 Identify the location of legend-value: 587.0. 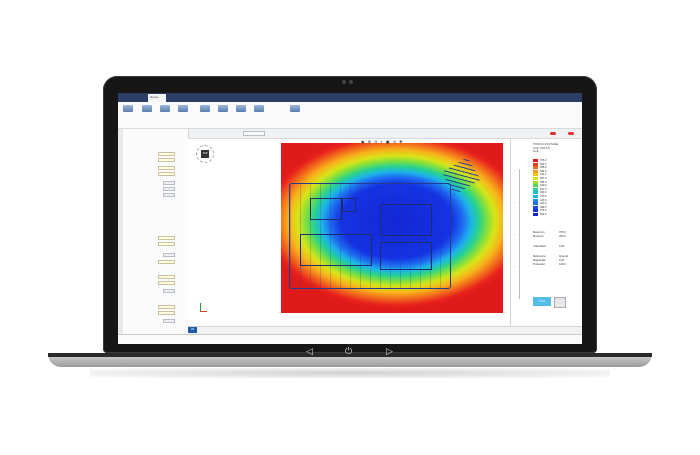
(543, 178).